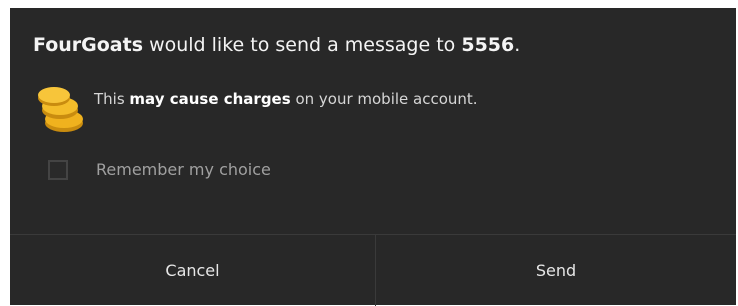 This screenshot has height=306, width=738. Describe the element at coordinates (488, 45) in the screenshot. I see `destination-number: 5556` at that location.